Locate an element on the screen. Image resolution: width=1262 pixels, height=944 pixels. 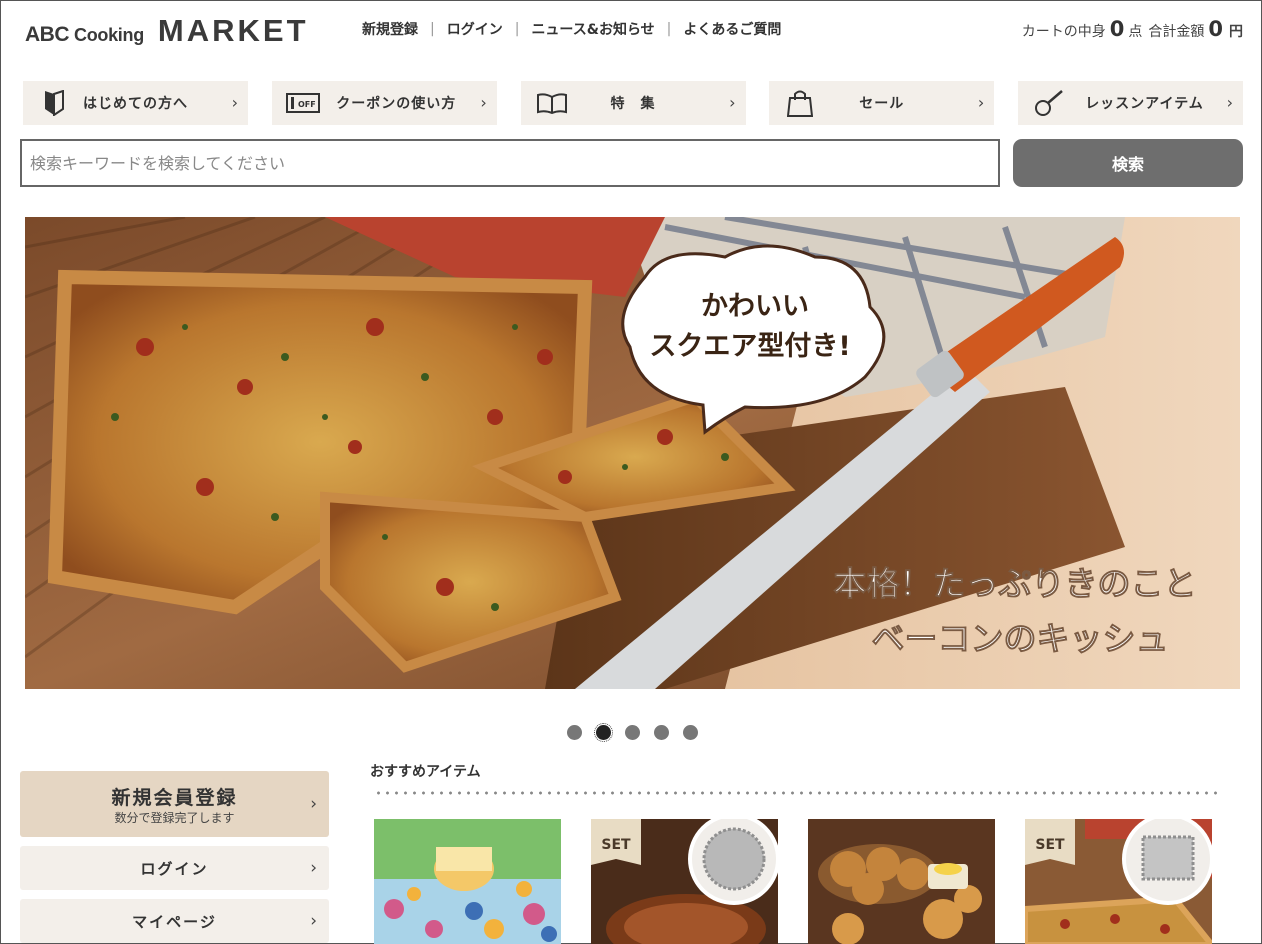
nav-news-link: ニュース&お知らせ is located at coordinates (592, 29).